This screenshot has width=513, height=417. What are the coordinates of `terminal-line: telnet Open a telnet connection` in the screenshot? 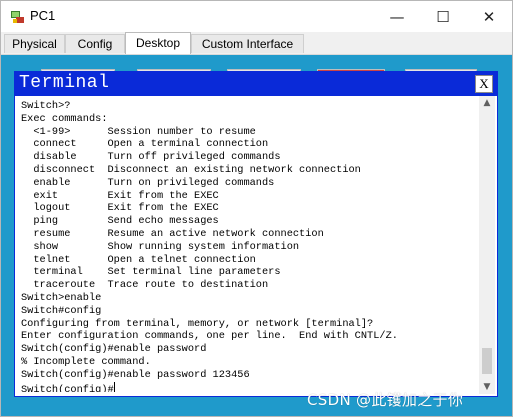 It's located at (138, 259).